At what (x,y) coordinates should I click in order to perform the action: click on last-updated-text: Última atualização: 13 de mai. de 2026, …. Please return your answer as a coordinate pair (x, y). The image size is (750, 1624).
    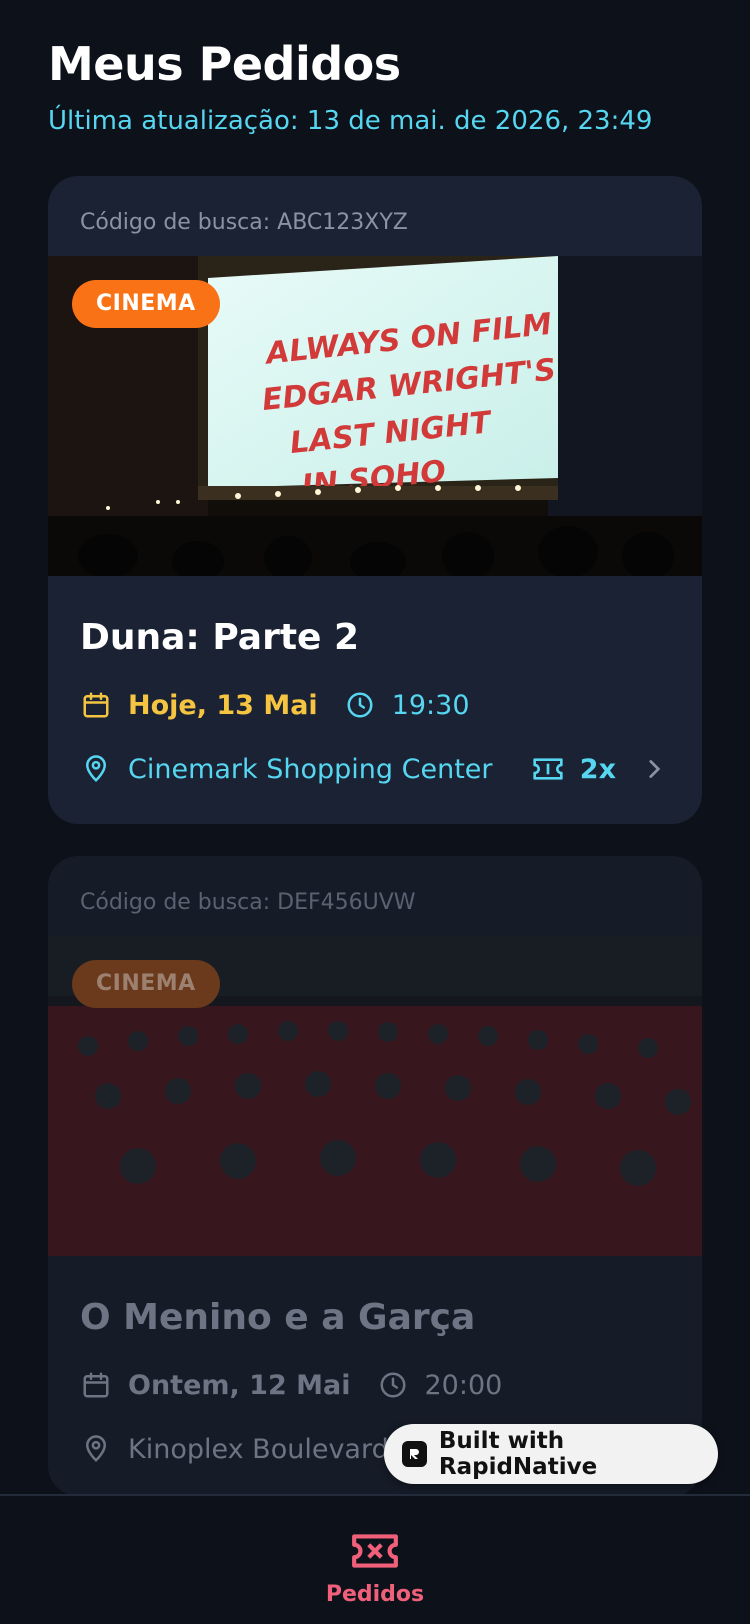
    Looking at the image, I should click on (350, 121).